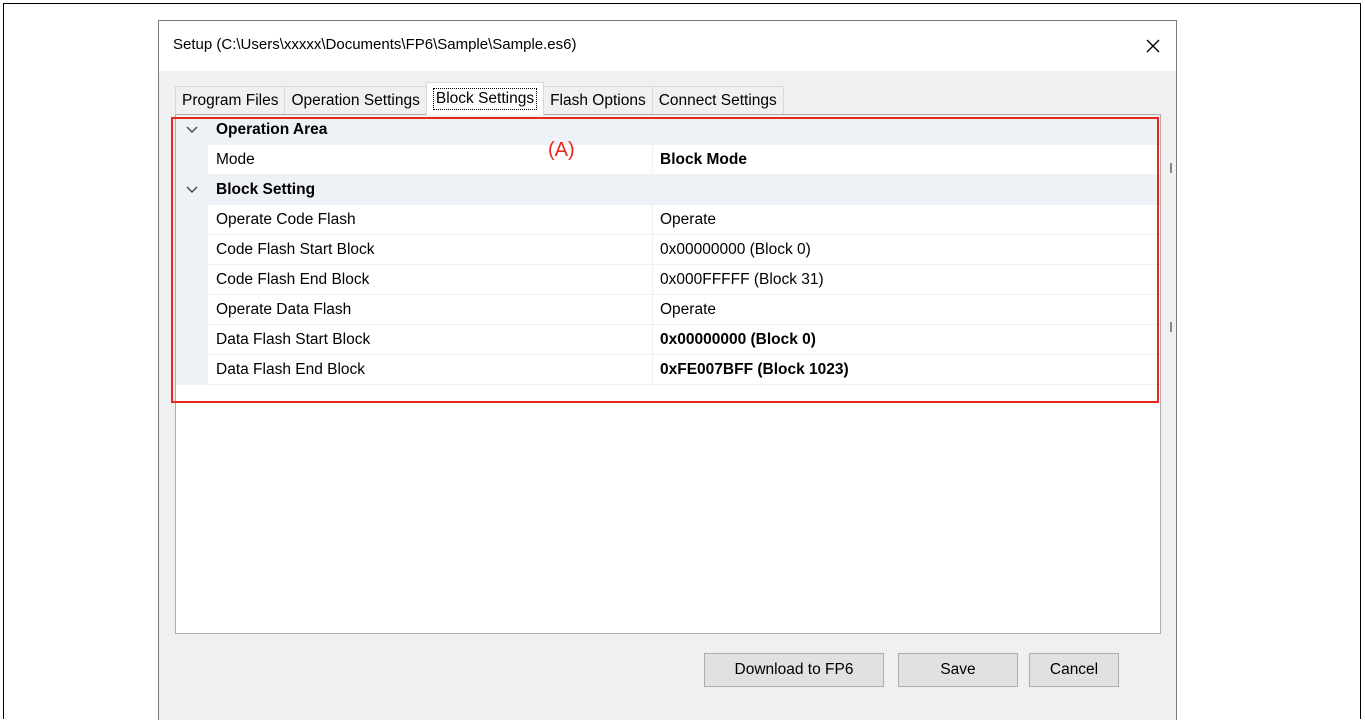  What do you see at coordinates (598, 100) in the screenshot?
I see `tab-flash-options: Flash Options` at bounding box center [598, 100].